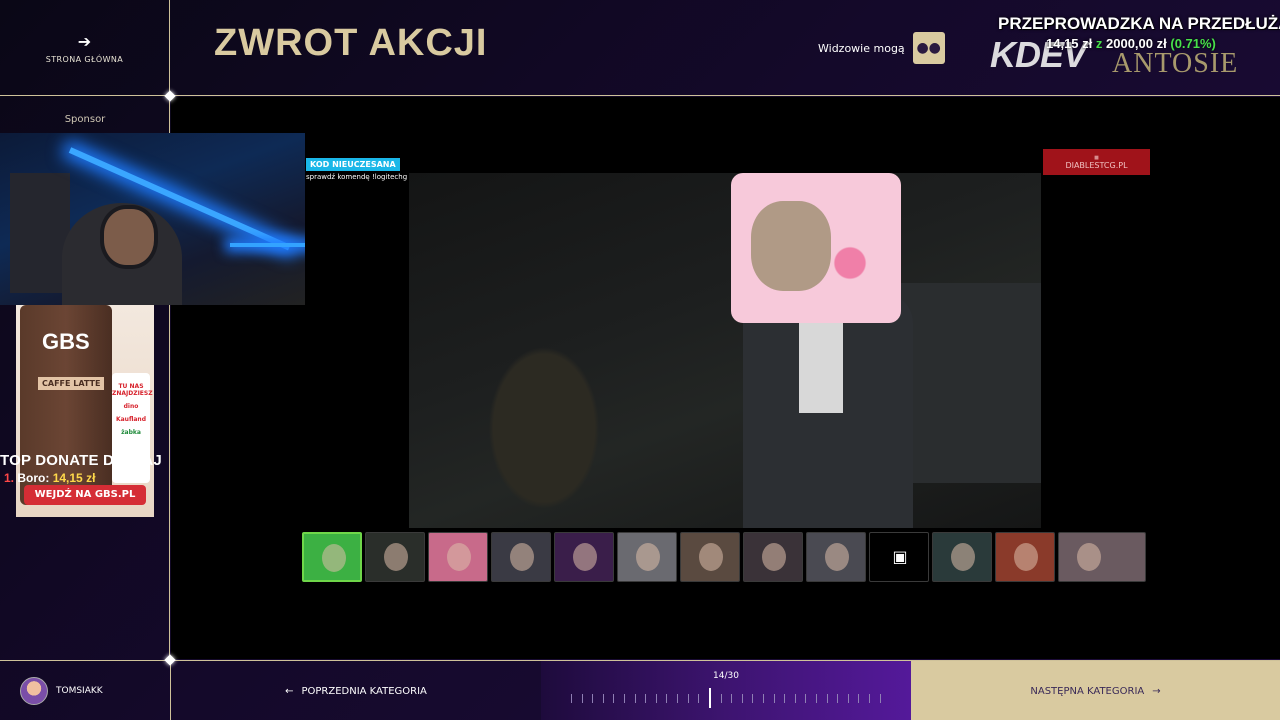  I want to click on users-icon: ●●, so click(928, 48).